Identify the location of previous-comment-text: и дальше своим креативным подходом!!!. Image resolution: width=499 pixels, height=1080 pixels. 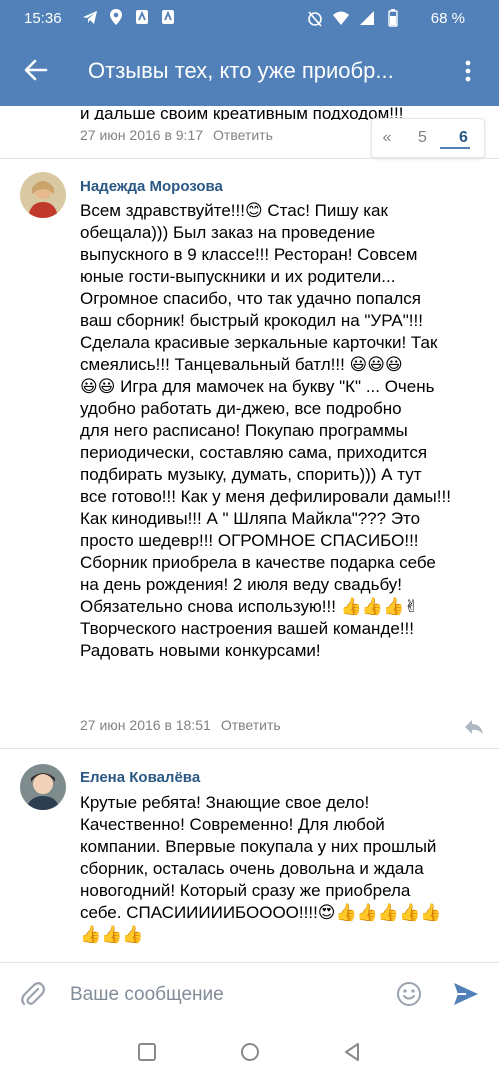
(242, 112).